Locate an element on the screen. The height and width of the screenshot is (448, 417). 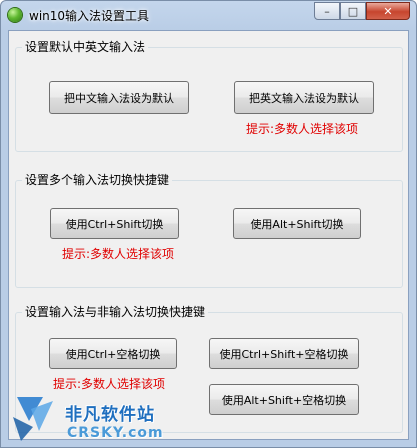
close-button: ✕ is located at coordinates (388, 11).